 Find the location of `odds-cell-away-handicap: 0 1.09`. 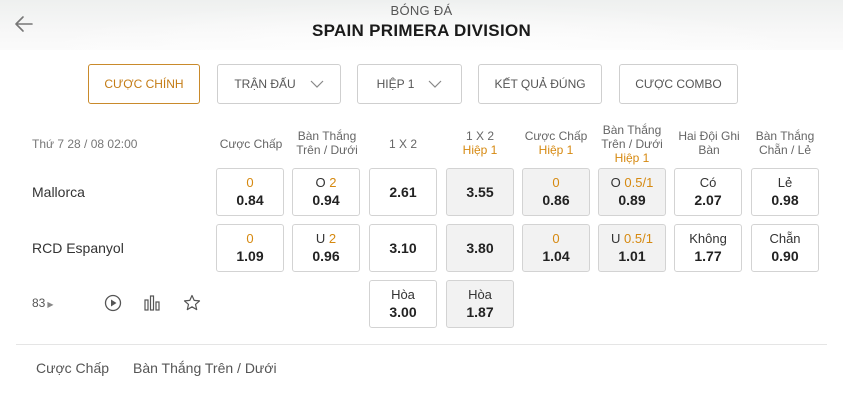

odds-cell-away-handicap: 0 1.09 is located at coordinates (250, 248).